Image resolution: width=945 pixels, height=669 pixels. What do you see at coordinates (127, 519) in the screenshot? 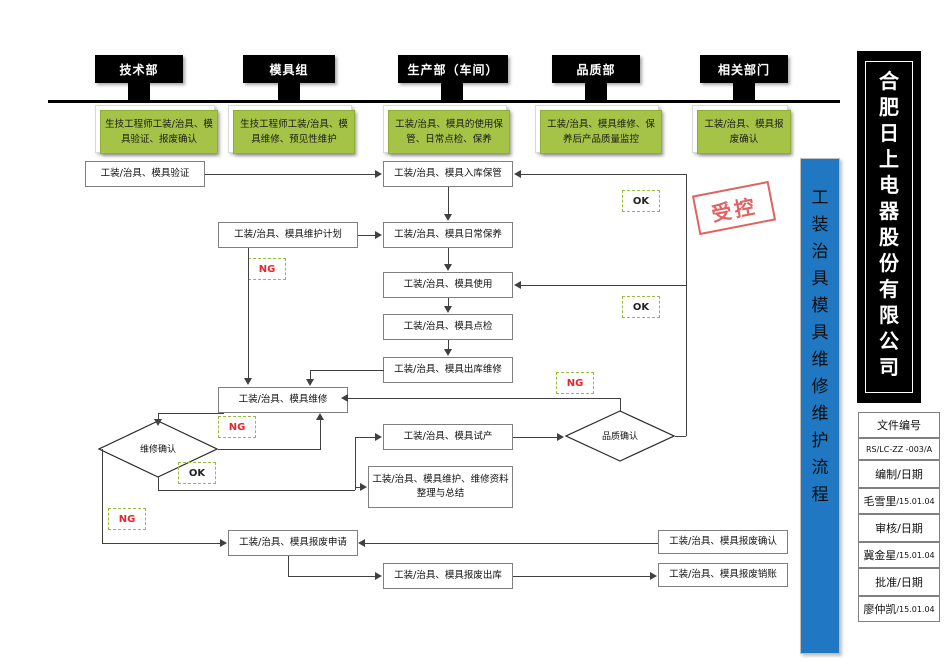
I see `tag-ng-scrap: NG` at bounding box center [127, 519].